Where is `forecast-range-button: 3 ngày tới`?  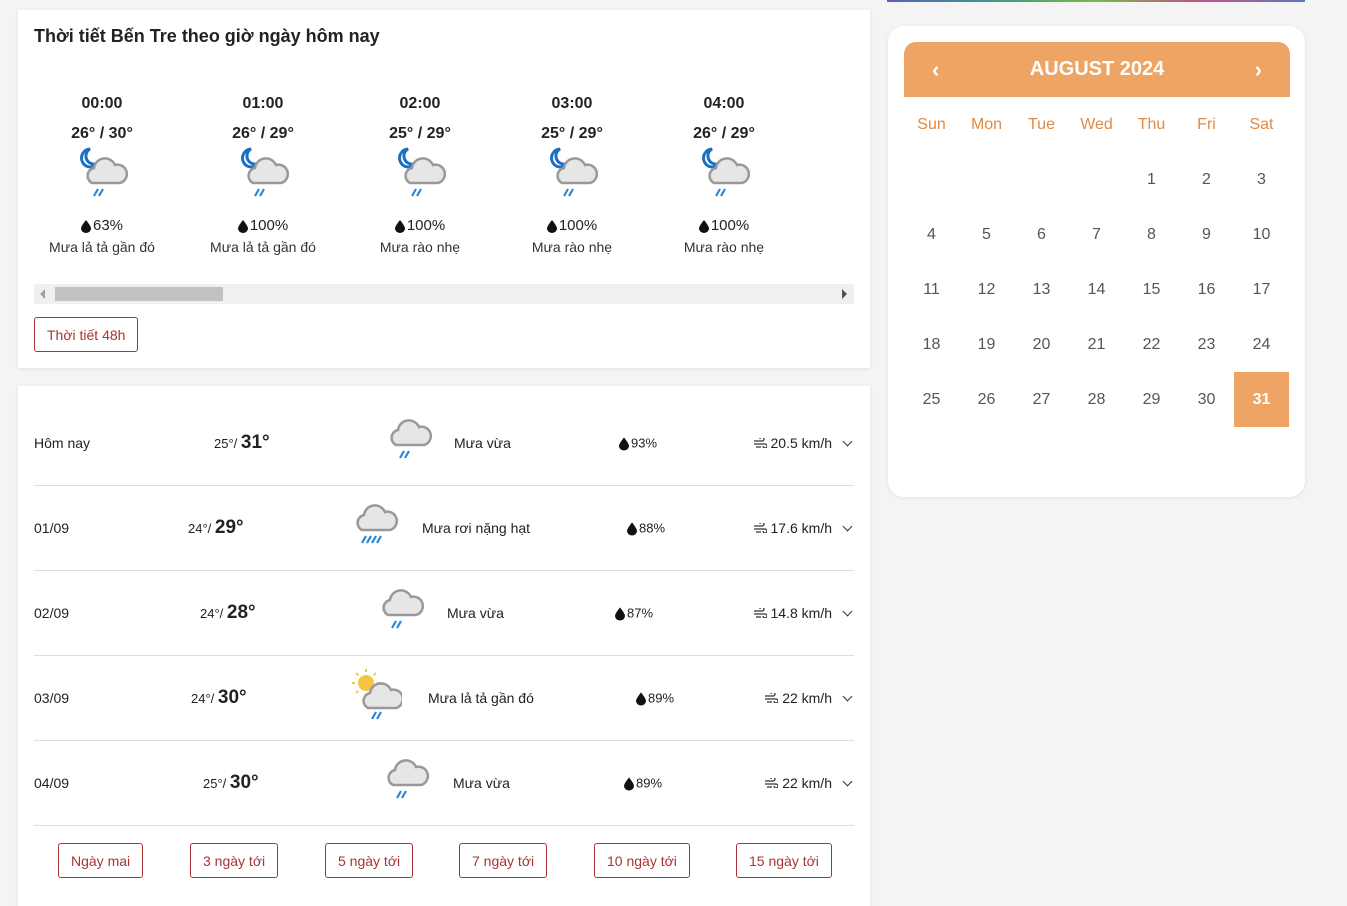 forecast-range-button: 3 ngày tới is located at coordinates (234, 860).